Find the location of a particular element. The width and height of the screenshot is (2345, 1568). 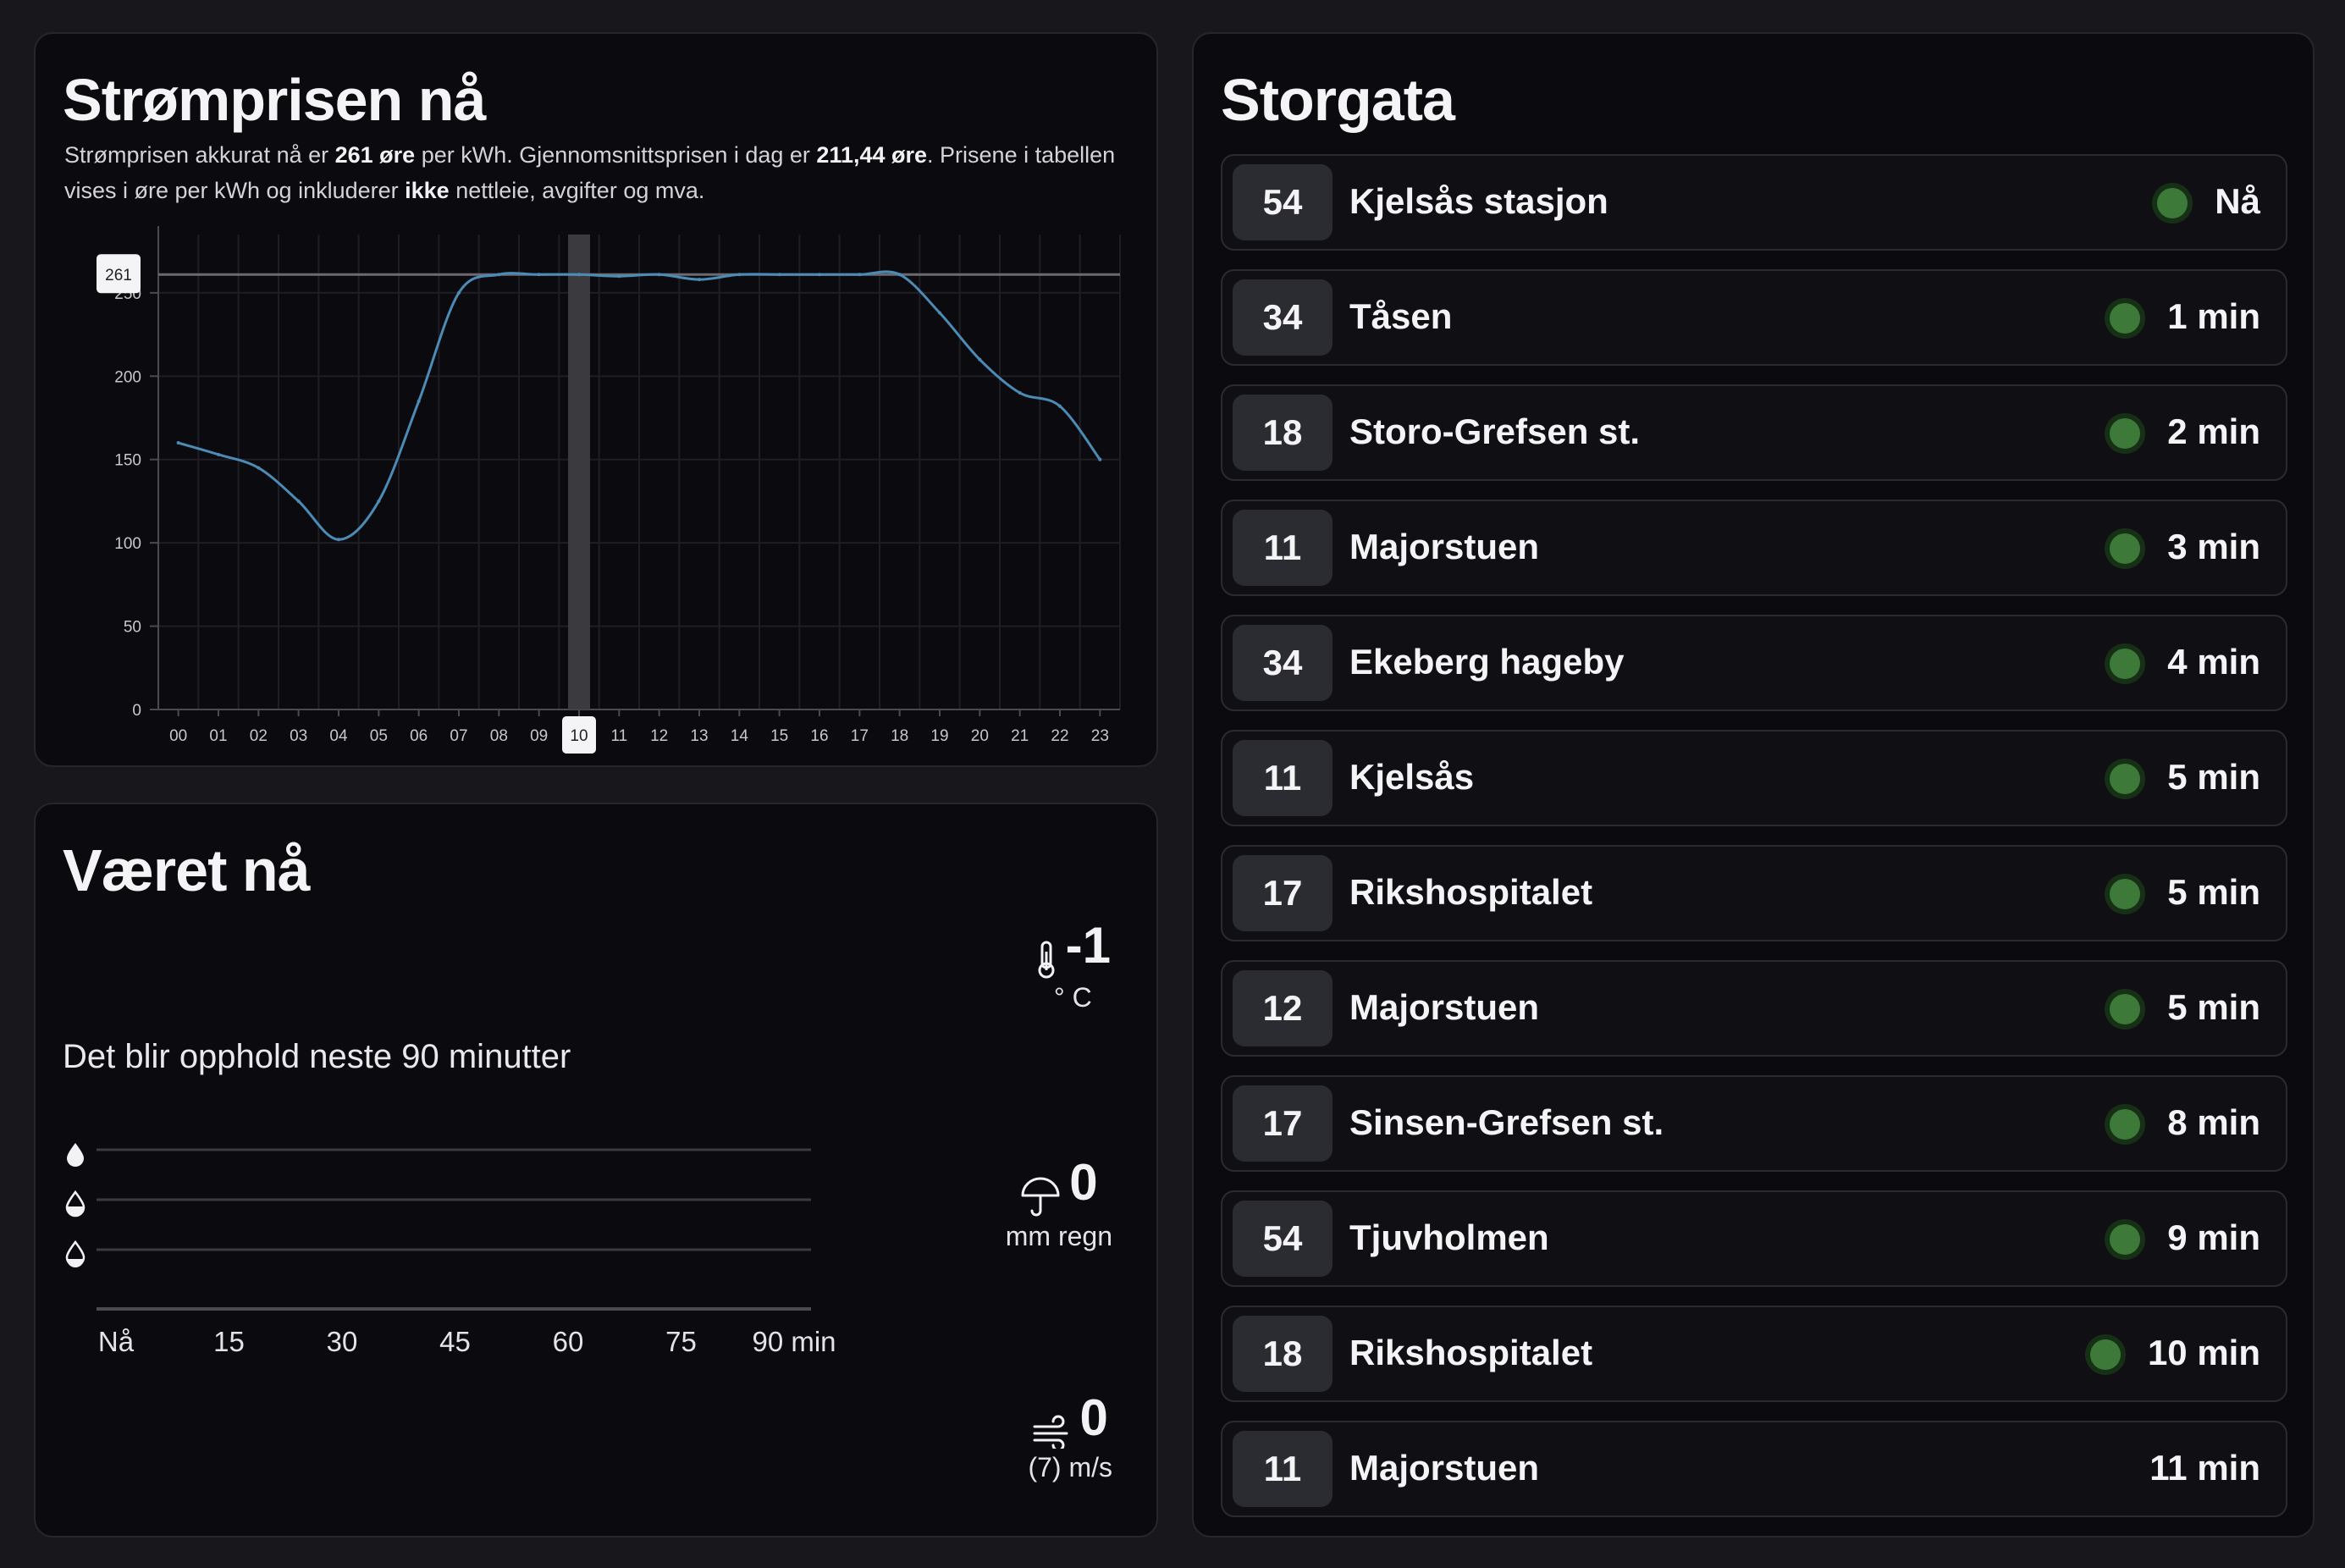

destination-name: Rikshospitalet is located at coordinates (1471, 892).